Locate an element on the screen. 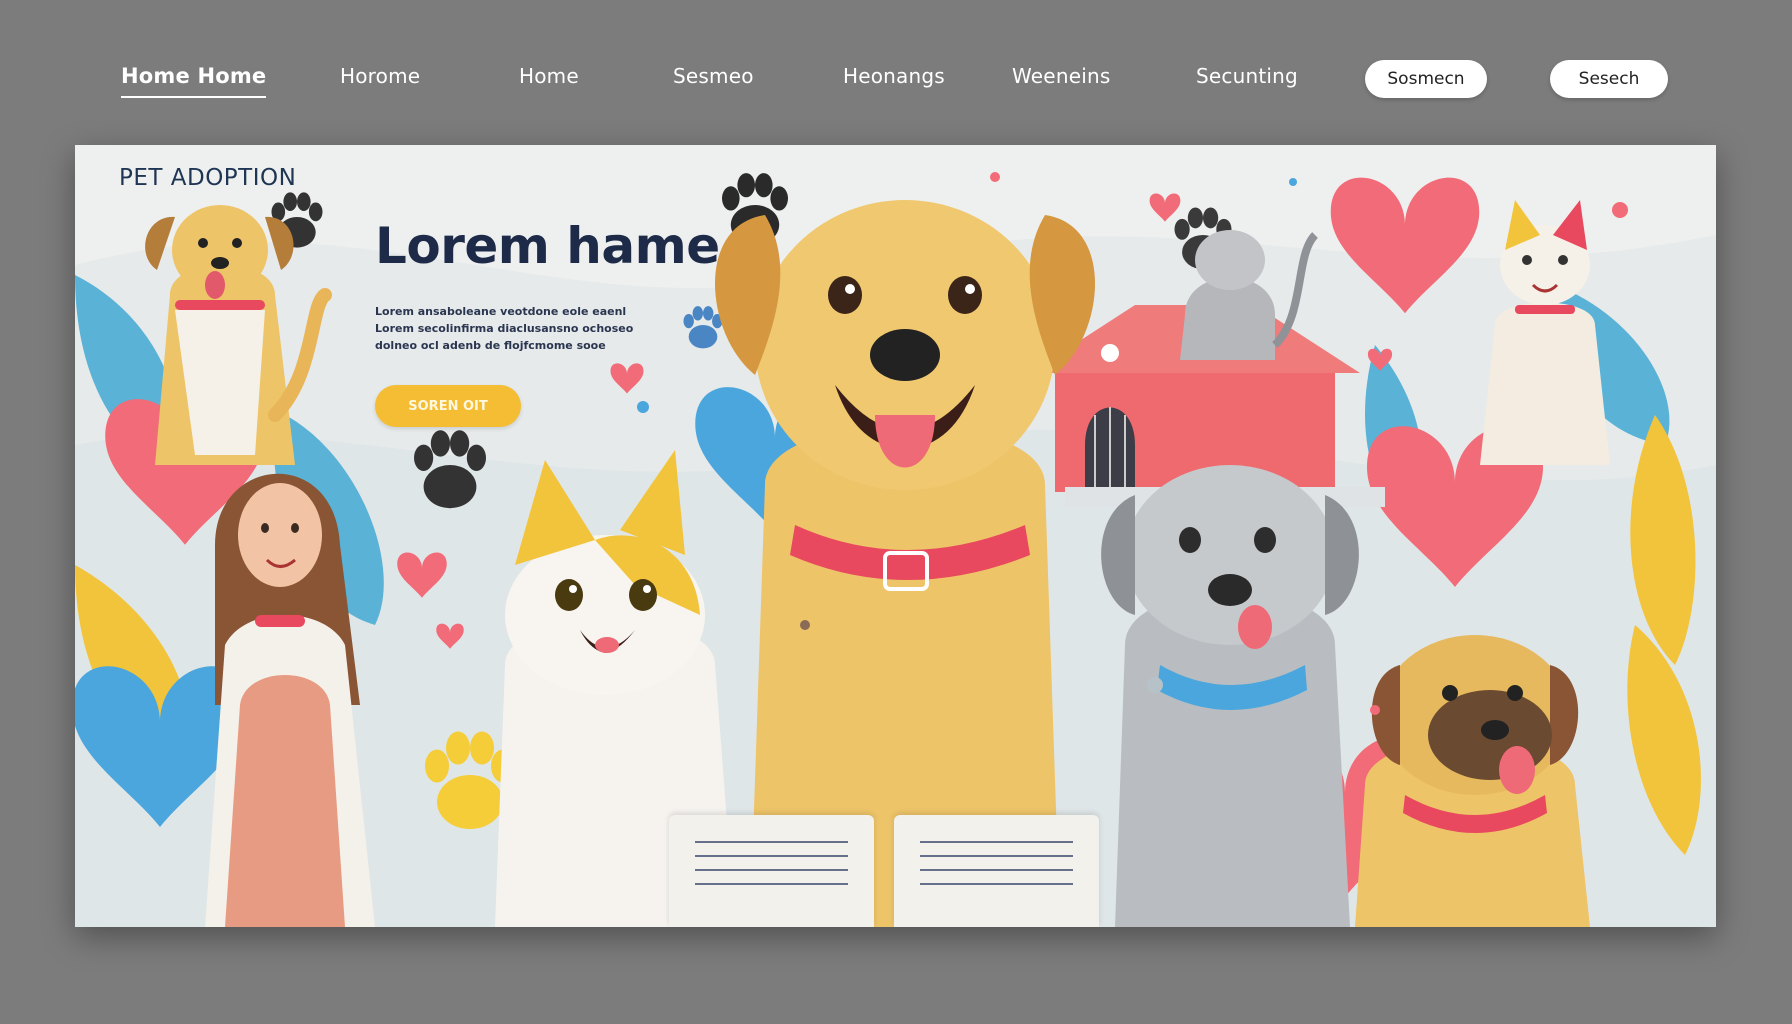 The width and height of the screenshot is (1792, 1024). nav-link-home-home: Home Home is located at coordinates (194, 81).